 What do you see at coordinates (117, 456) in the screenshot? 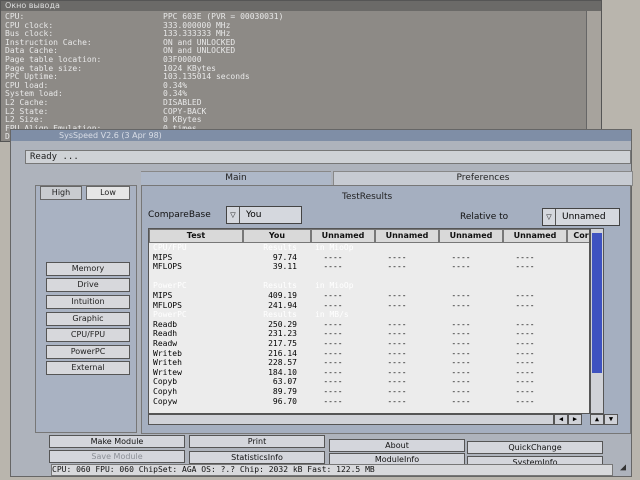
I see `save-module-button: Save Module` at bounding box center [117, 456].